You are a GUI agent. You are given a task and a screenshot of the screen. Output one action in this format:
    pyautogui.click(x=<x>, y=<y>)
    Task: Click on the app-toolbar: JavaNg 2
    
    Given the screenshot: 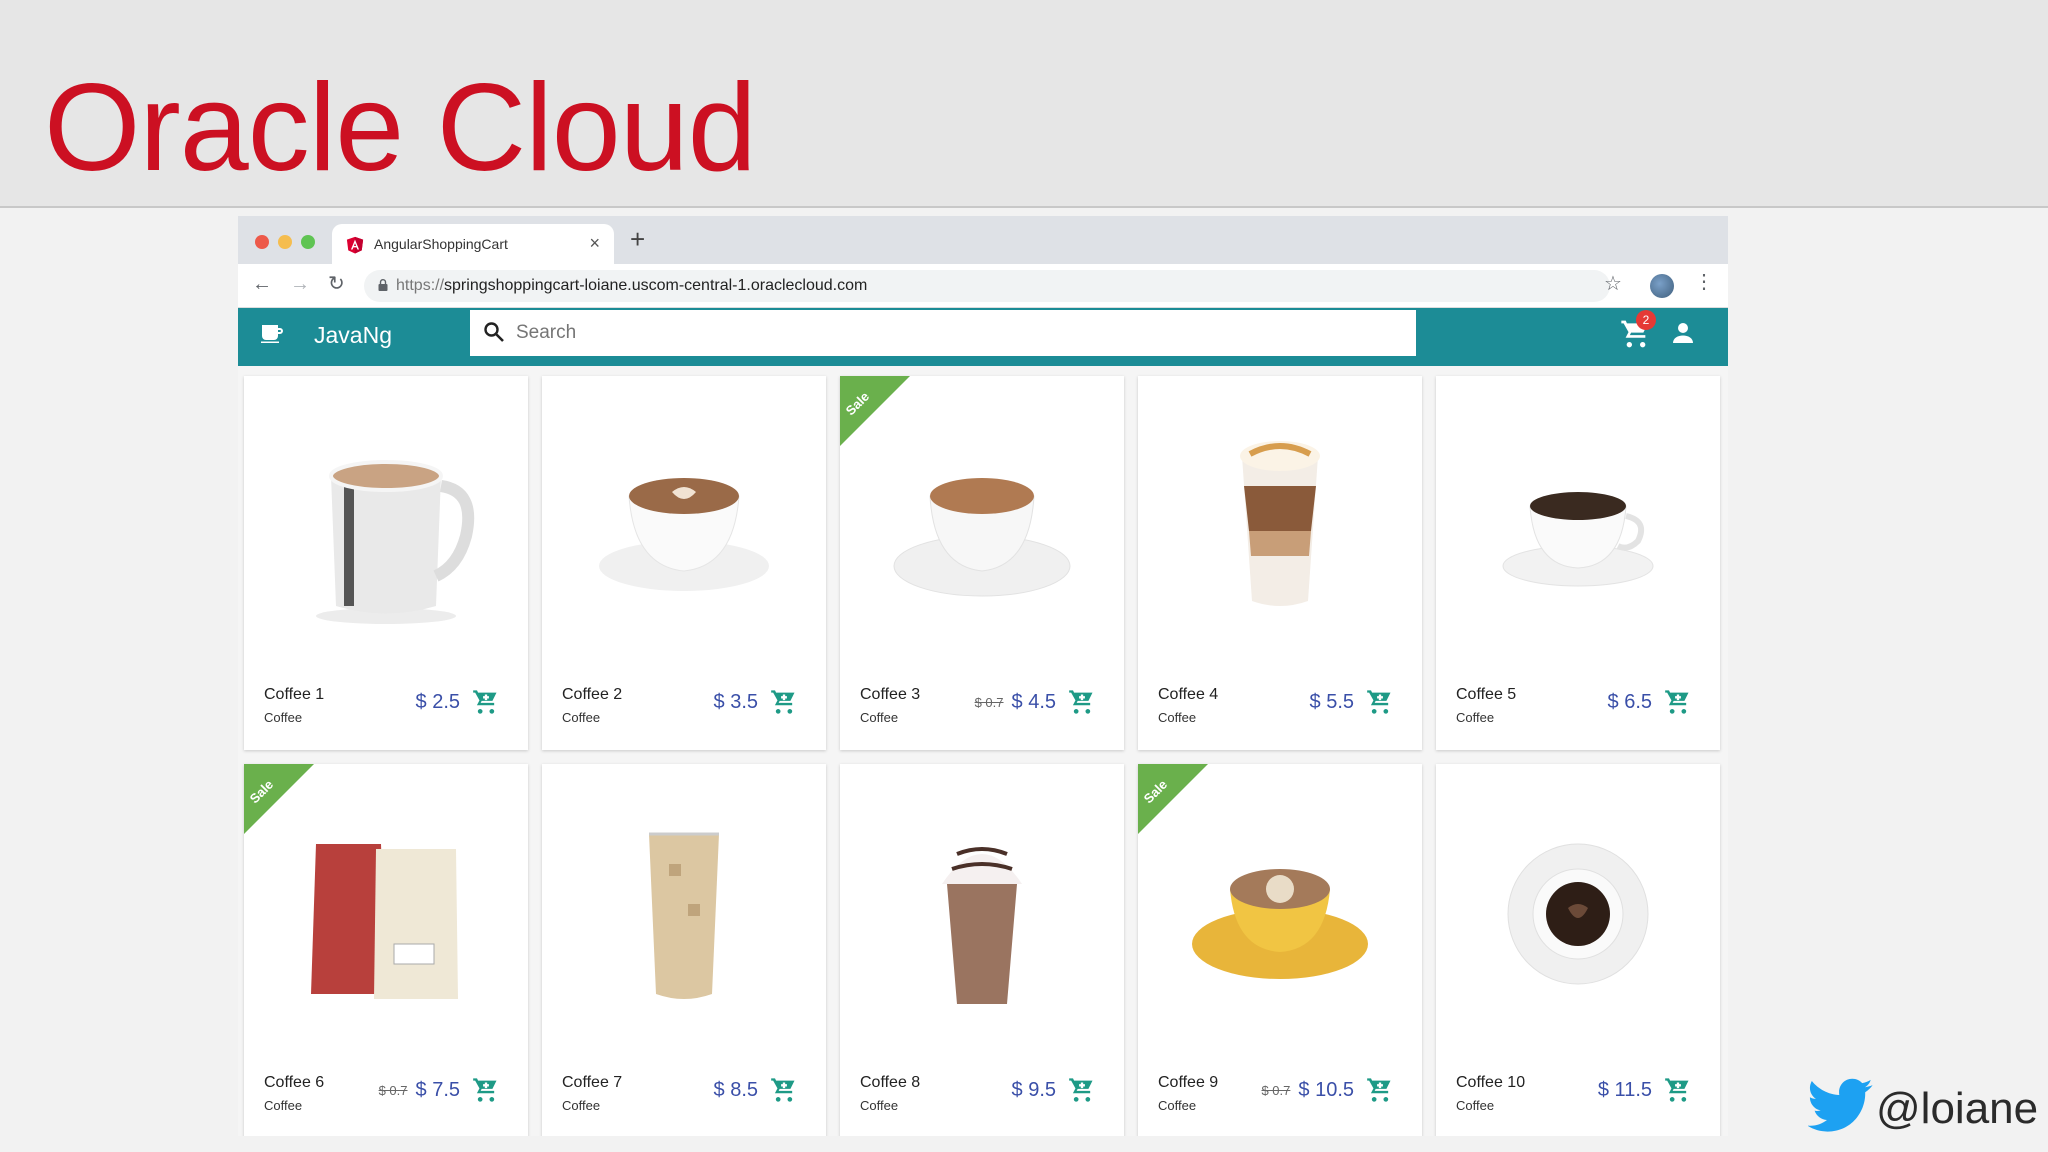 What is the action you would take?
    pyautogui.click(x=983, y=337)
    